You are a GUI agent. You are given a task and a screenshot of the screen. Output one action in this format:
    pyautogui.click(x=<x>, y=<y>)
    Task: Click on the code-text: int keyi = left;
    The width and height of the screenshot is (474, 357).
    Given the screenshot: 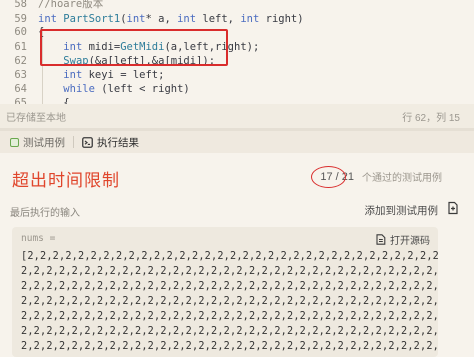 What is the action you would take?
    pyautogui.click(x=101, y=75)
    